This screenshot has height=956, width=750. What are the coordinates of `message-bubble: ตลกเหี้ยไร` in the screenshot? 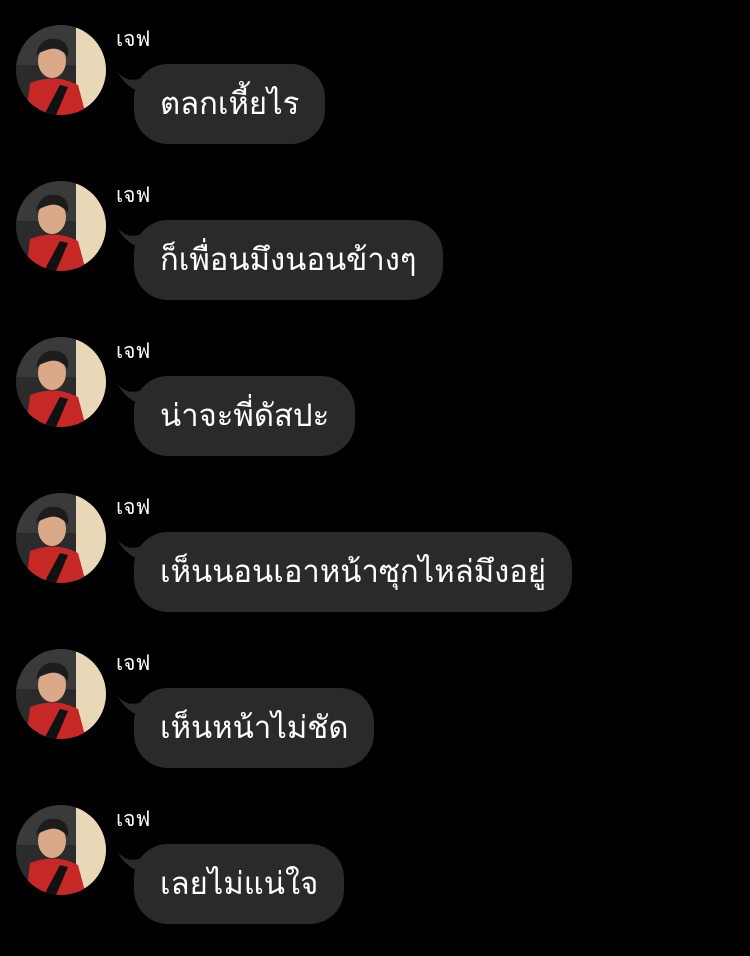 It's located at (230, 104).